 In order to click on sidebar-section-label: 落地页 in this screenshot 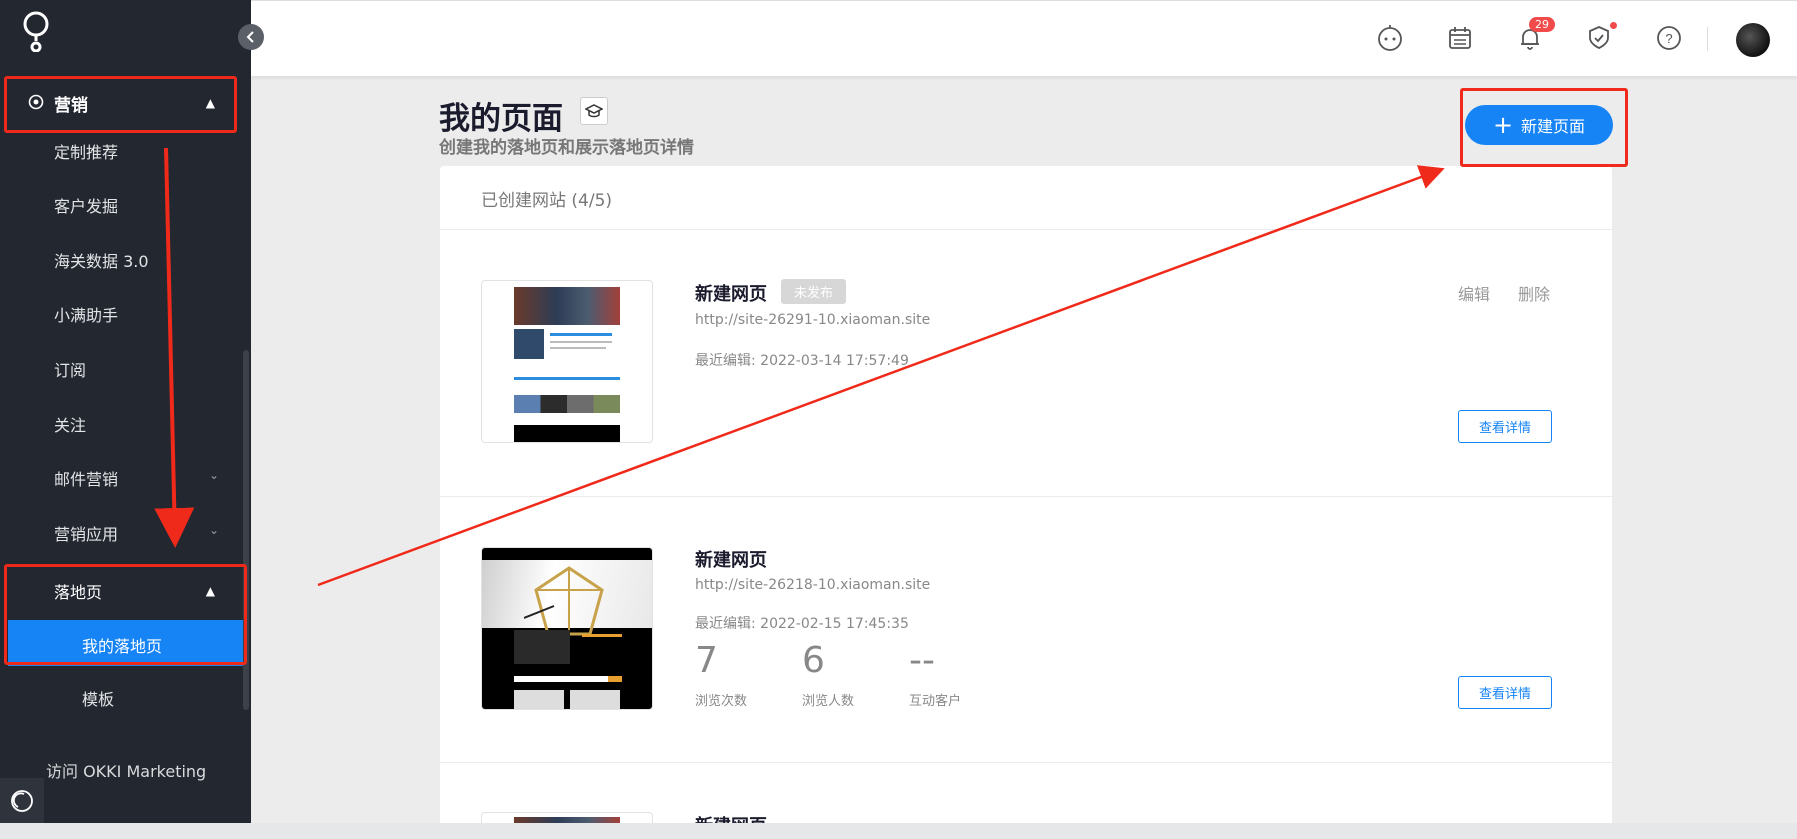, I will do `click(78, 592)`.